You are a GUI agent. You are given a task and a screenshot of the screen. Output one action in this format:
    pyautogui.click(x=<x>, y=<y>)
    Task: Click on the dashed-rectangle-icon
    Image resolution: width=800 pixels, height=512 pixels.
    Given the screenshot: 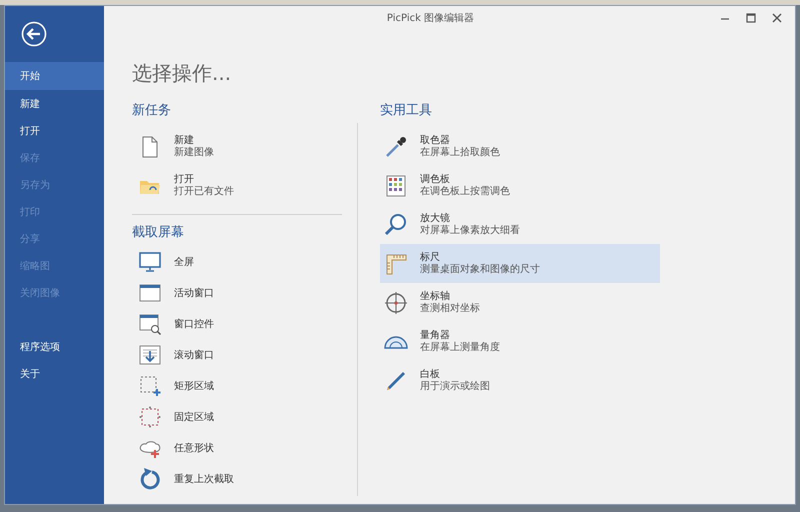 What is the action you would take?
    pyautogui.click(x=150, y=386)
    